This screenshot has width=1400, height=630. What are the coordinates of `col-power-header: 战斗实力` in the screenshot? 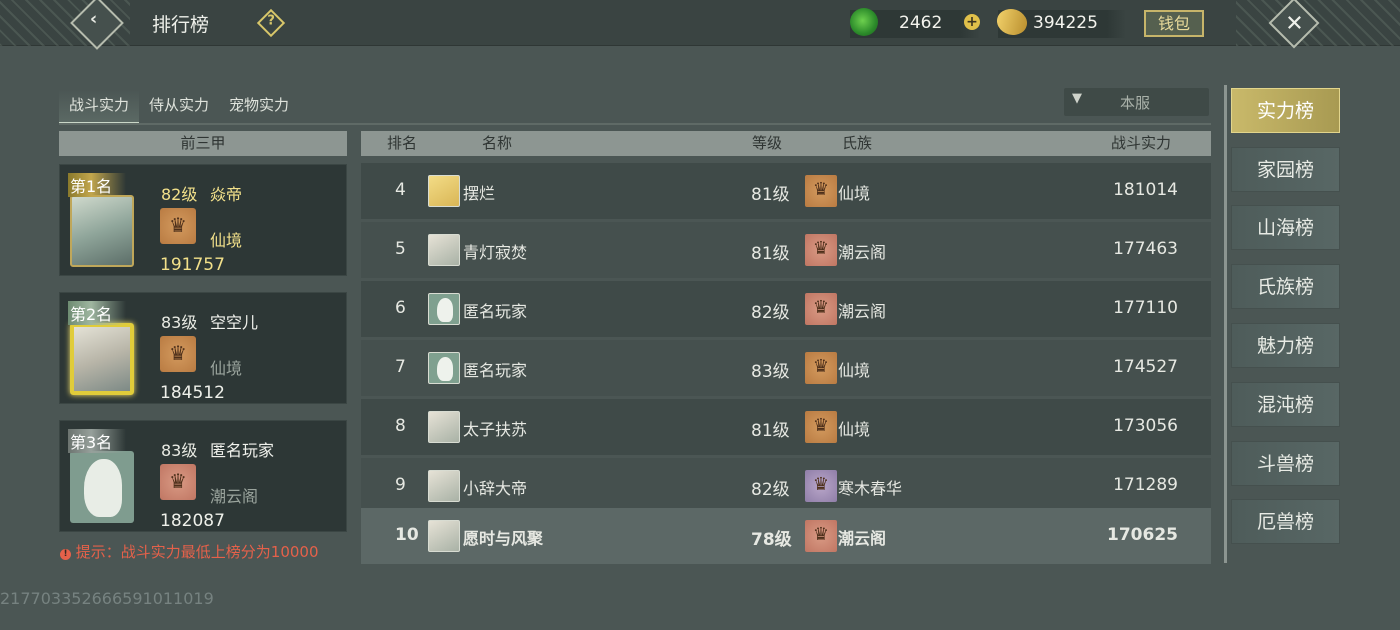 It's located at (1141, 143).